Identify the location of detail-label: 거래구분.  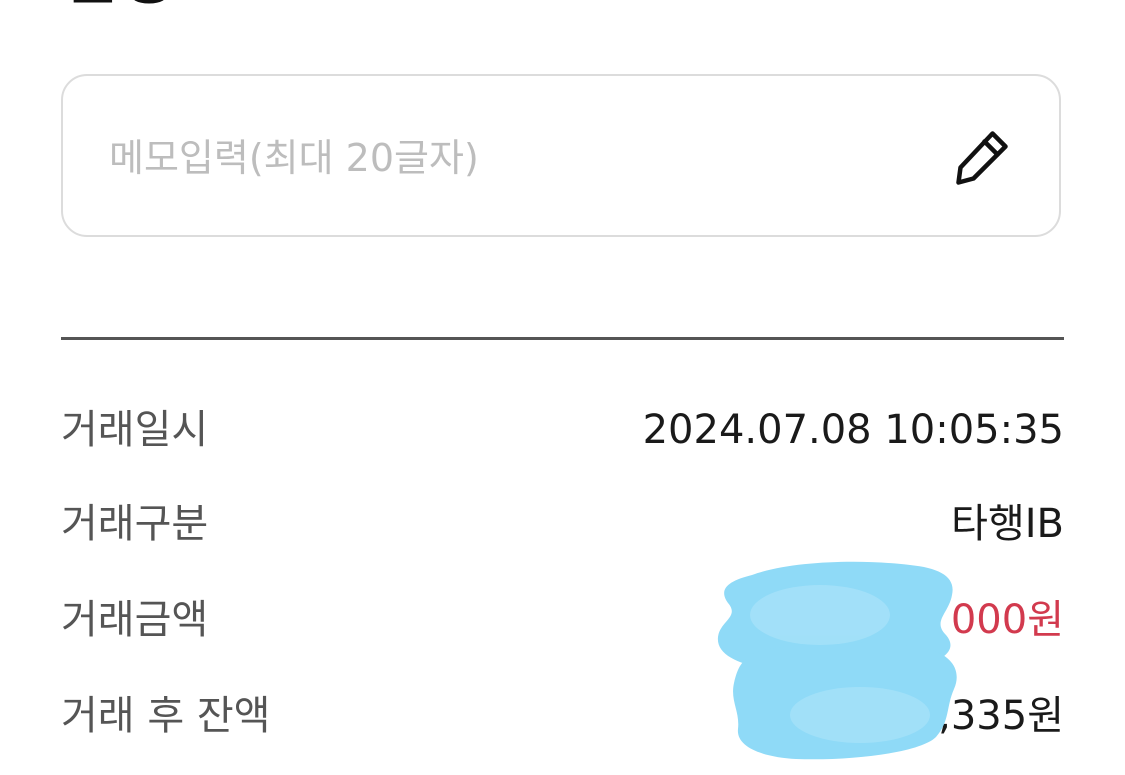
(135, 524).